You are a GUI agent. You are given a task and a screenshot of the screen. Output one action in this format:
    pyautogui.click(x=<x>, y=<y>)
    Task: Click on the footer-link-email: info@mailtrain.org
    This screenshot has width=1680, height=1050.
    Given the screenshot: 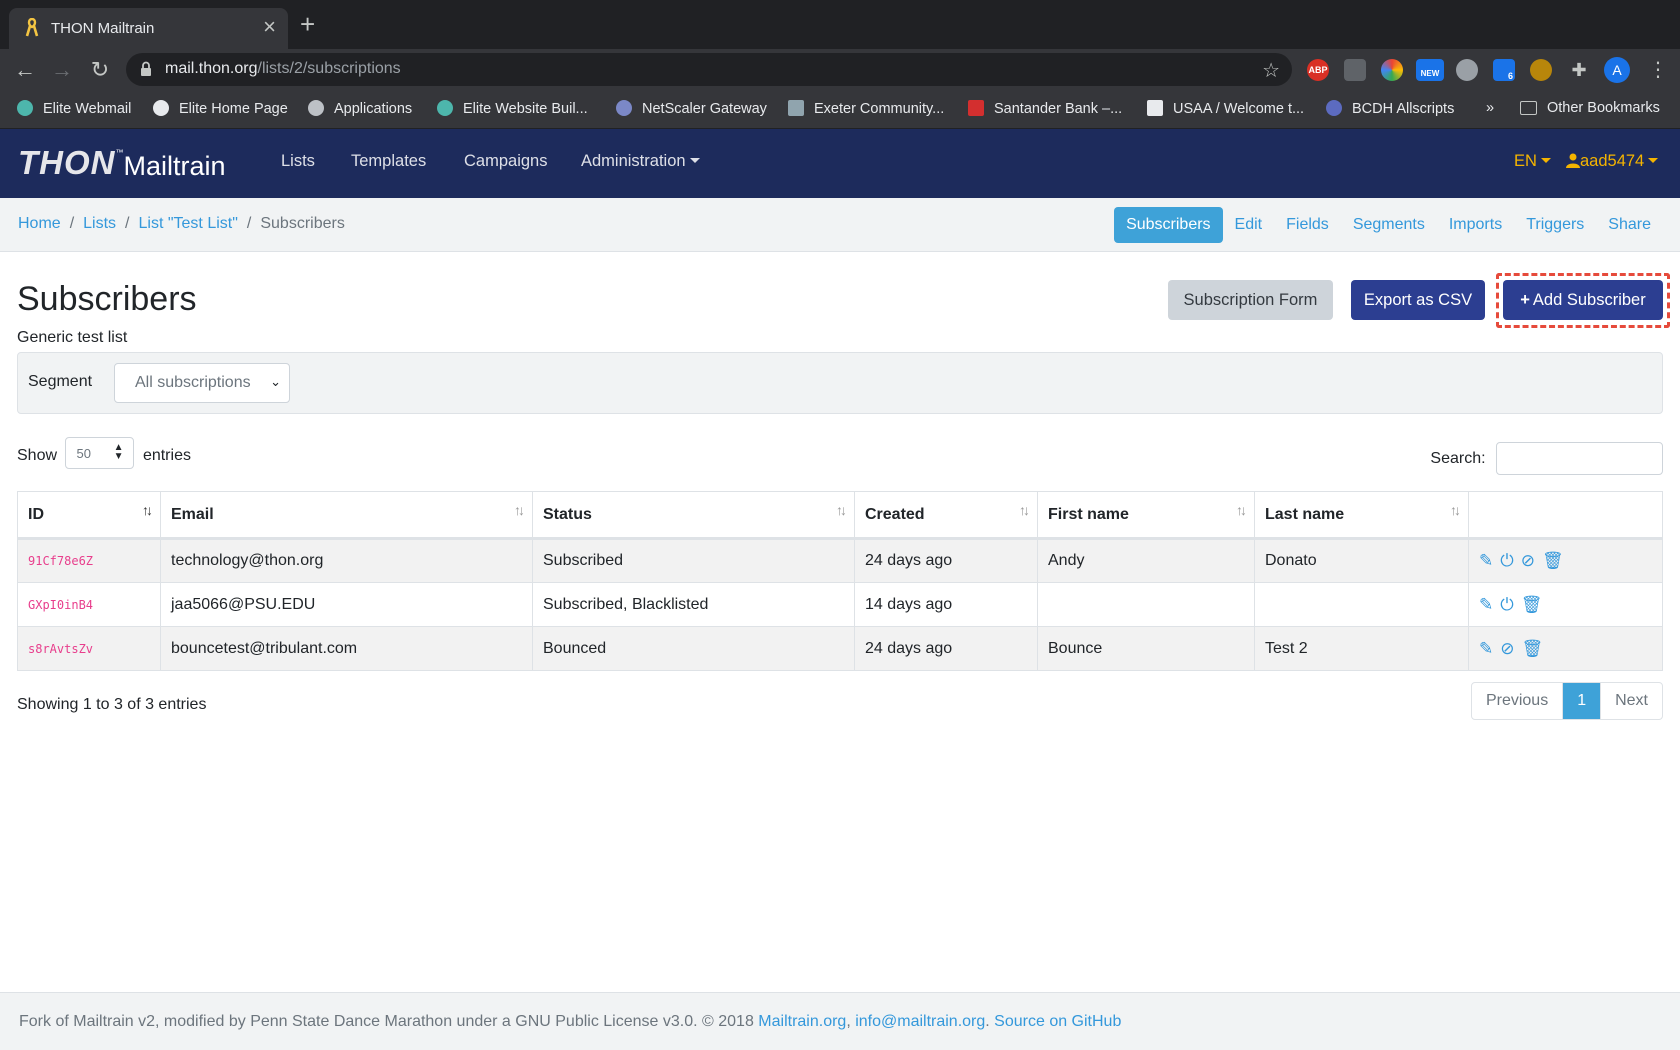 What is the action you would take?
    pyautogui.click(x=920, y=1021)
    